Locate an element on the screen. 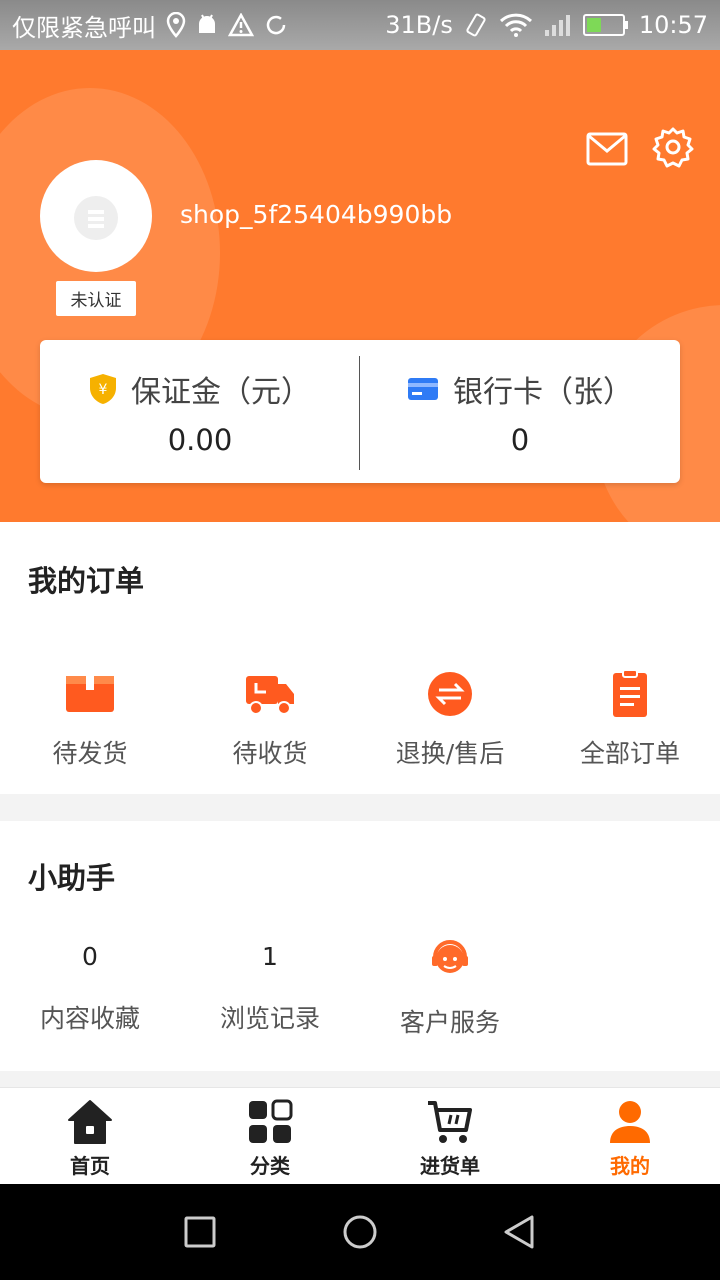 The width and height of the screenshot is (720, 1280). order-item-all: 全部订单 is located at coordinates (630, 720).